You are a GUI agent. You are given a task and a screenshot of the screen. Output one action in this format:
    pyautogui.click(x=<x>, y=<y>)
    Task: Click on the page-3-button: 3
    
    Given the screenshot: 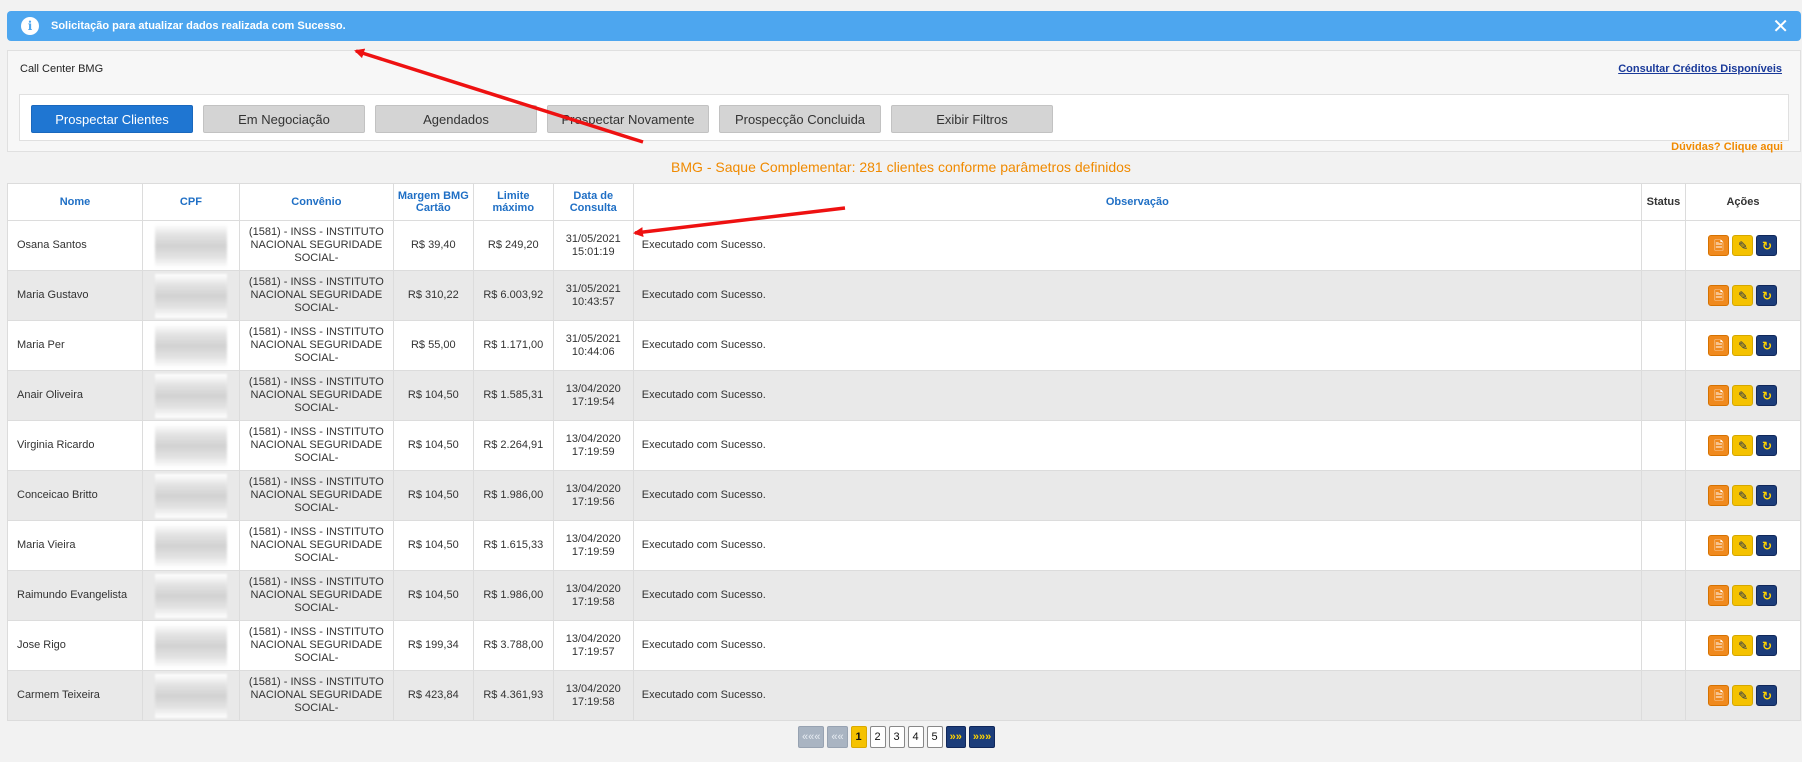 What is the action you would take?
    pyautogui.click(x=896, y=737)
    